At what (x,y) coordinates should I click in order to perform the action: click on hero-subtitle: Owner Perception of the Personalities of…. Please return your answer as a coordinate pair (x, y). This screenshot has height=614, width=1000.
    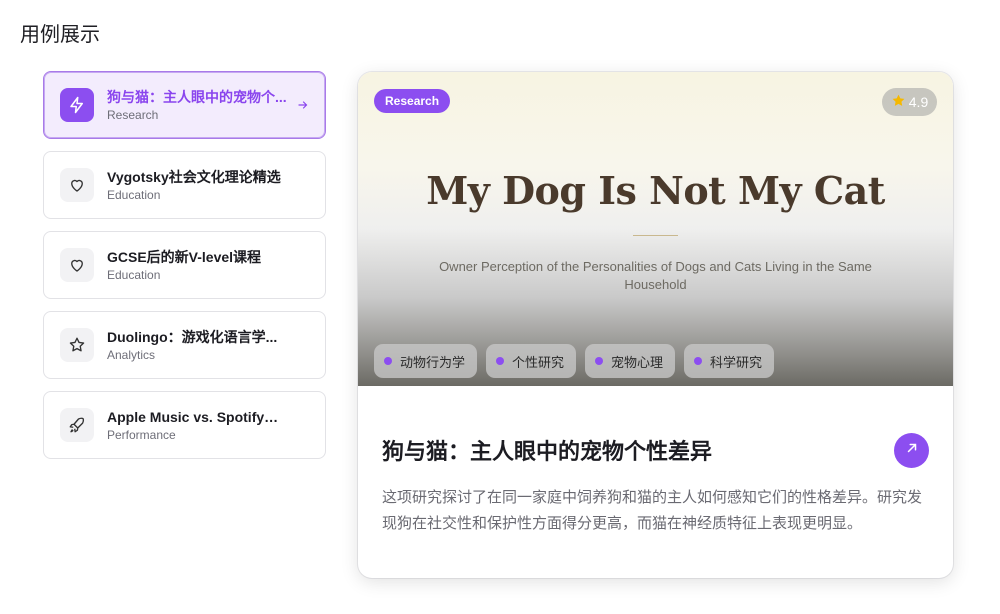
    Looking at the image, I should click on (655, 275).